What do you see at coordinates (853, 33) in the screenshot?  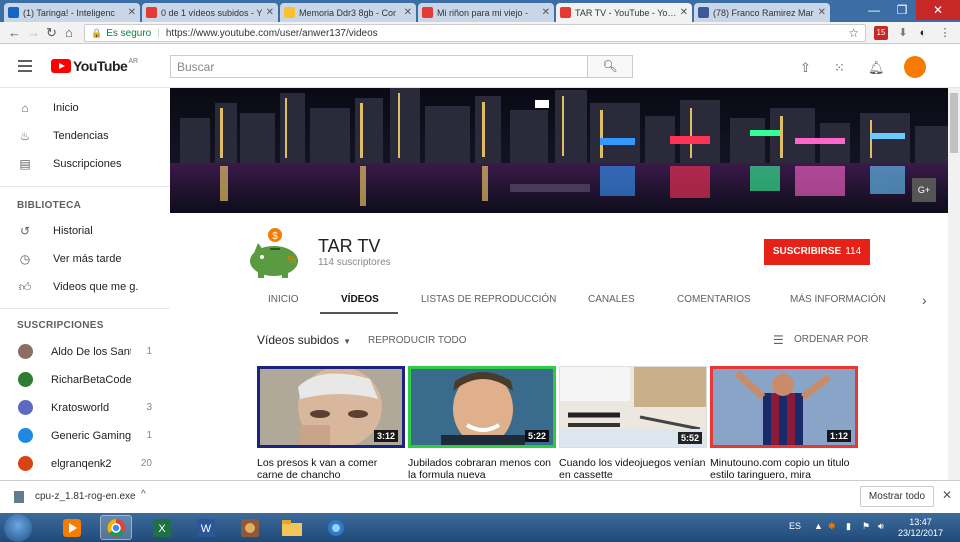 I see `bookmark-star-icon: ☆` at bounding box center [853, 33].